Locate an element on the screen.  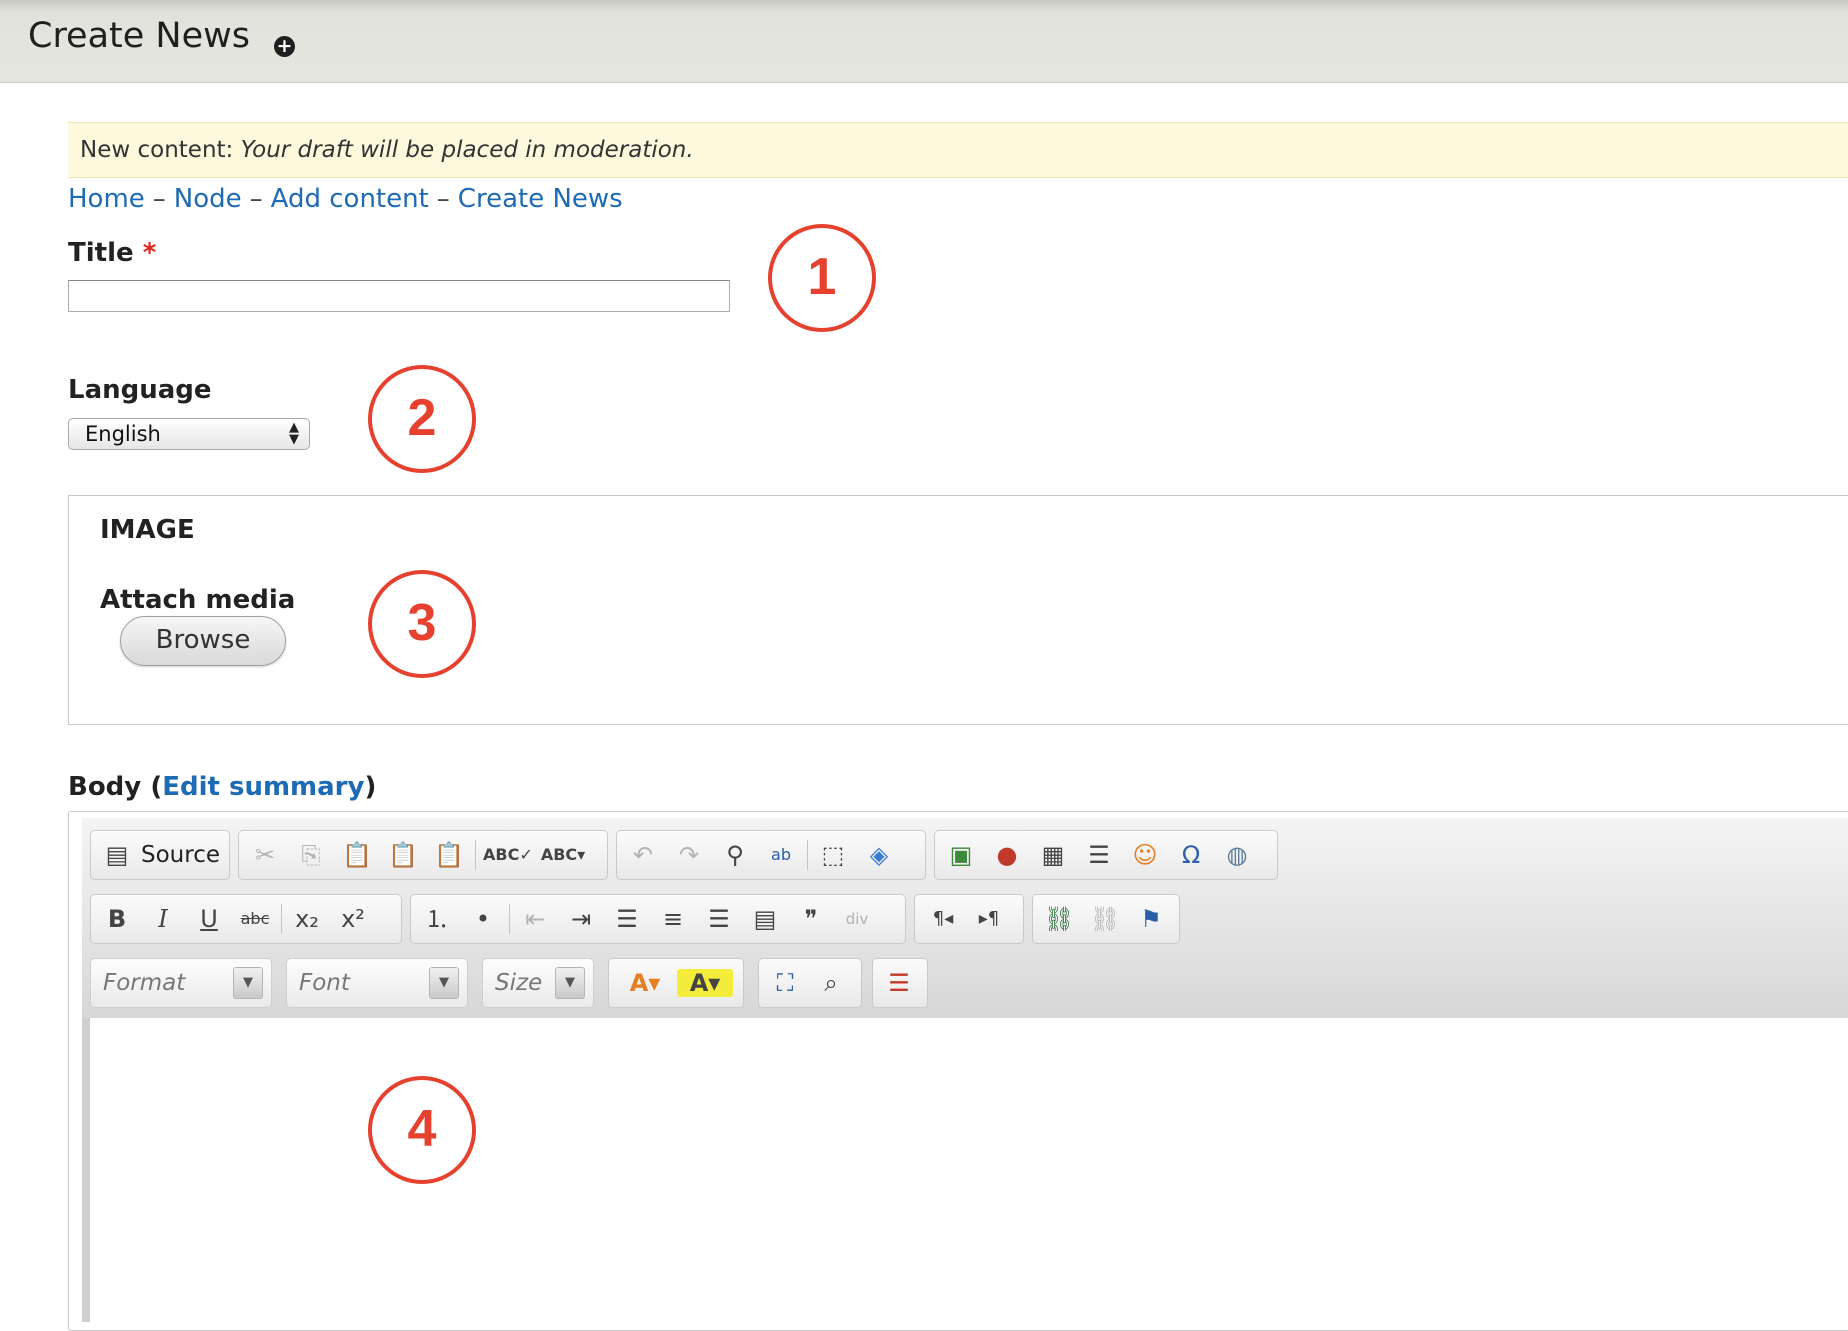
bulleted-list-icon: • is located at coordinates (483, 919).